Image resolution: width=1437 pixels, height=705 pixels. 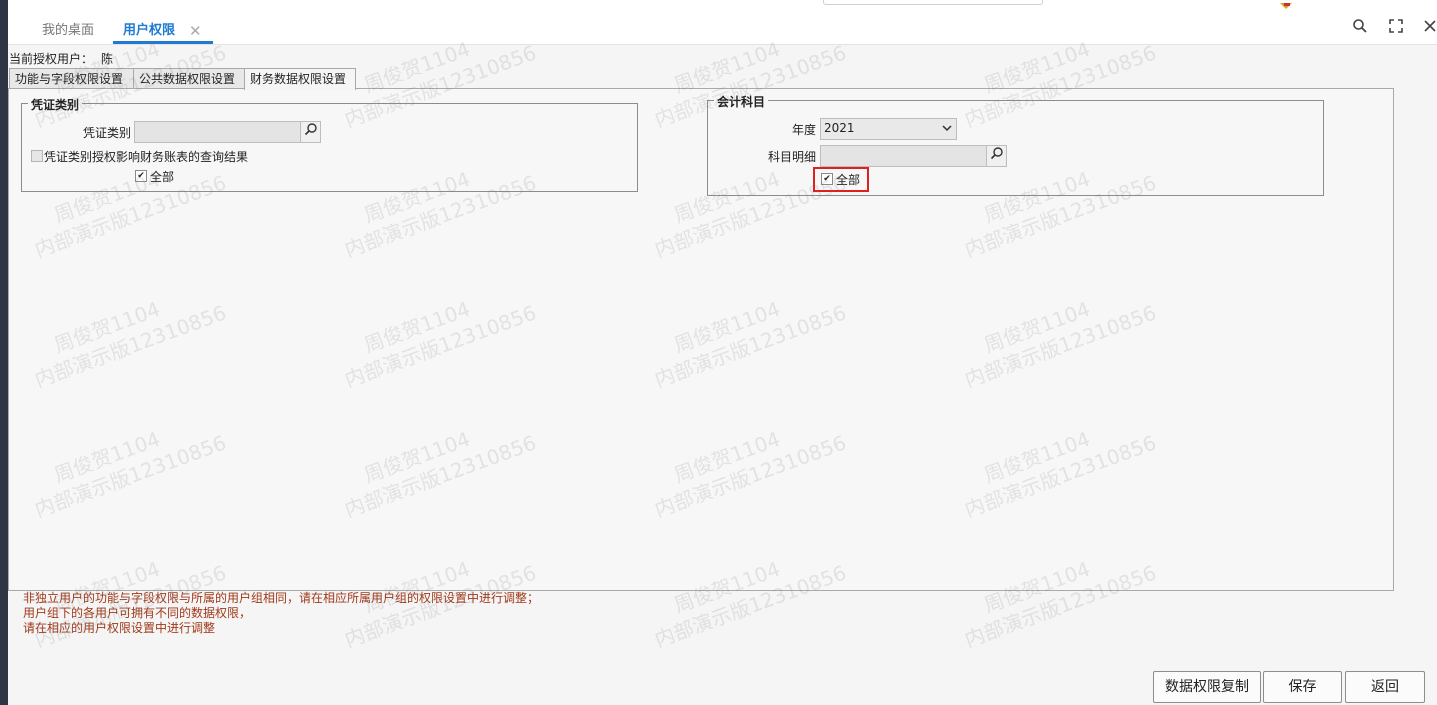 I want to click on year-value: 2021, so click(x=839, y=128).